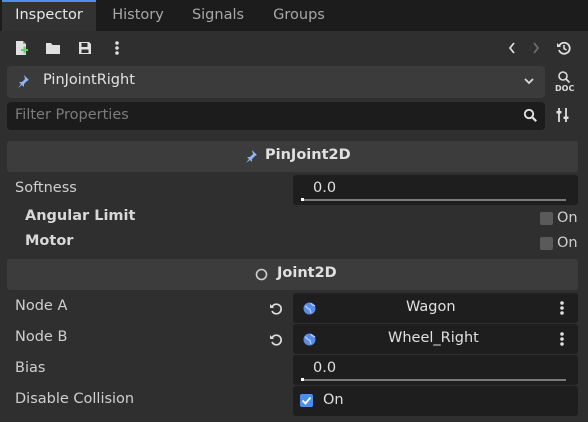 The height and width of the screenshot is (422, 588). I want to click on node-b-path-field: Wheel_Right, so click(435, 339).